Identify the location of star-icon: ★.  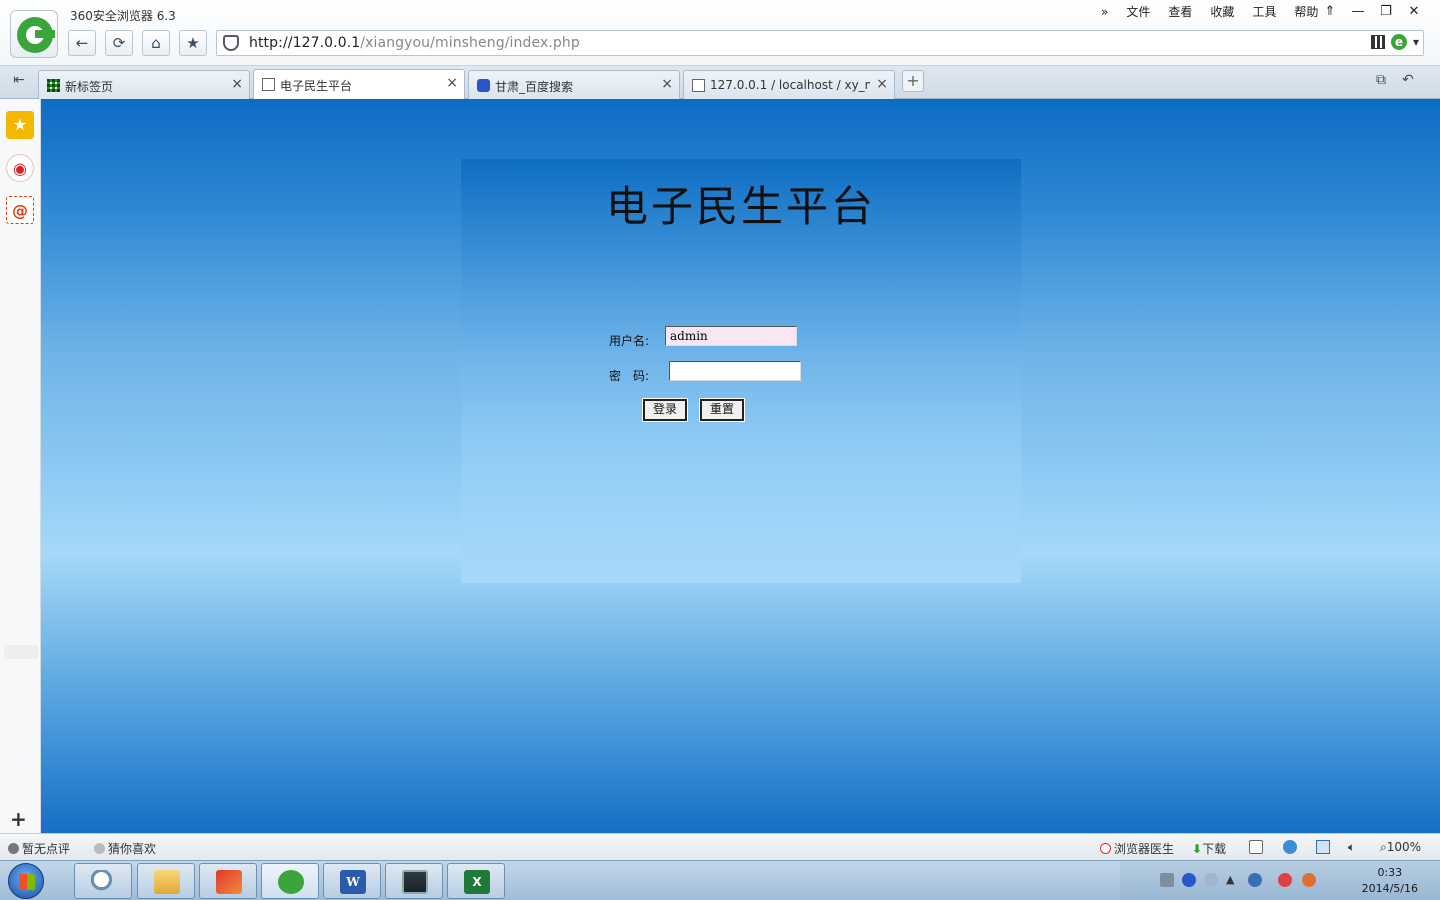
(20, 125).